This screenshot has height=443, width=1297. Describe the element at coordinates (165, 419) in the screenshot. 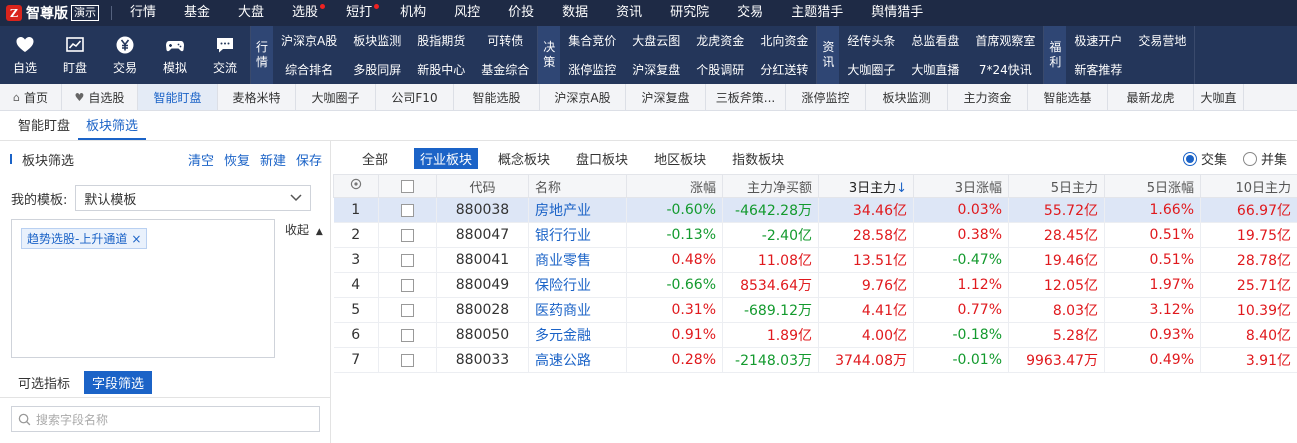

I see `field-search-input: 搜索字段名称` at that location.